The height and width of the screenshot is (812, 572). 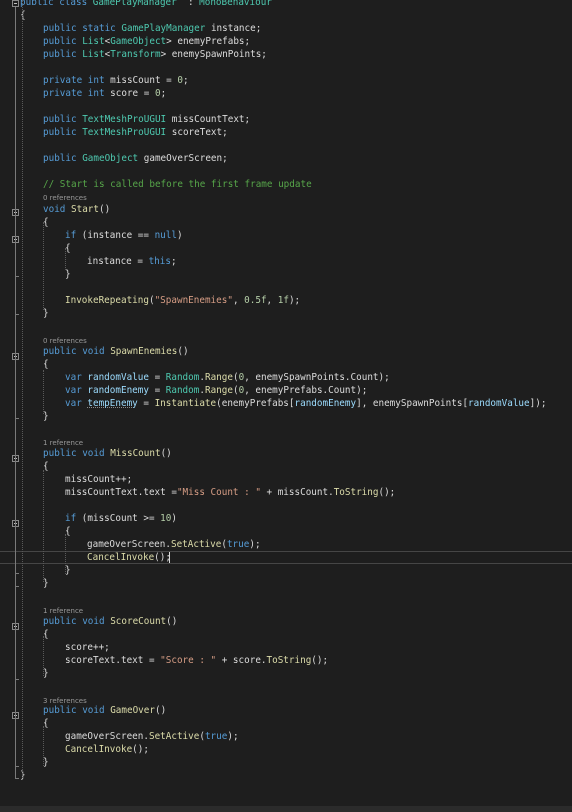 I want to click on code-text: public TextMeshProUGUI missCountText;, so click(x=146, y=119).